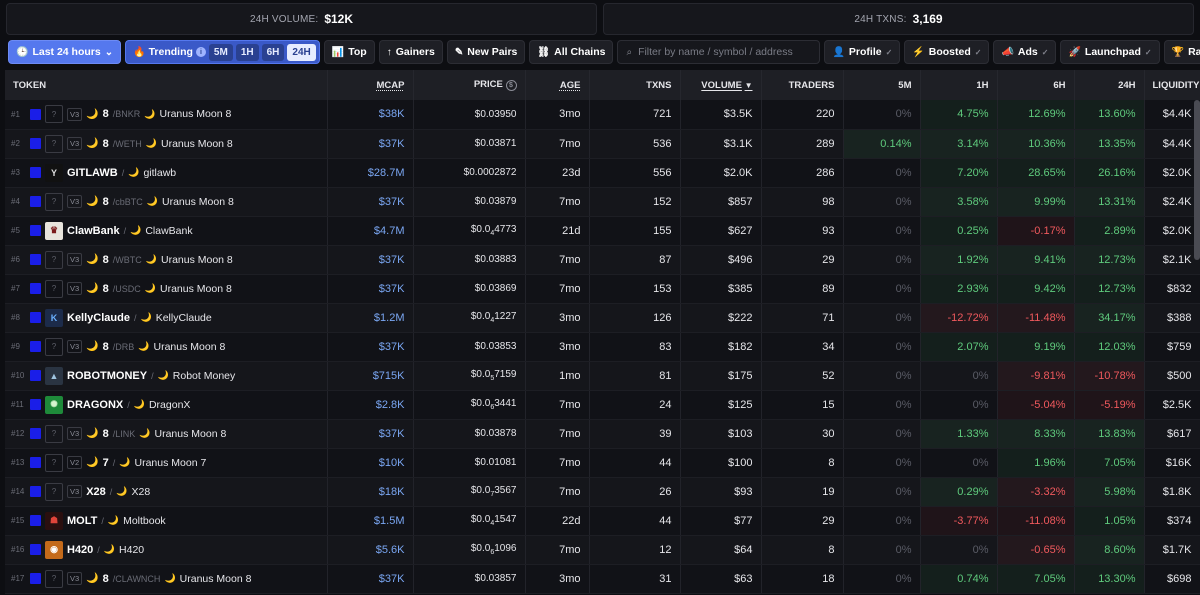 This screenshot has width=1200, height=595. What do you see at coordinates (862, 52) in the screenshot?
I see `profile-filter: 👤 Profile ✓` at bounding box center [862, 52].